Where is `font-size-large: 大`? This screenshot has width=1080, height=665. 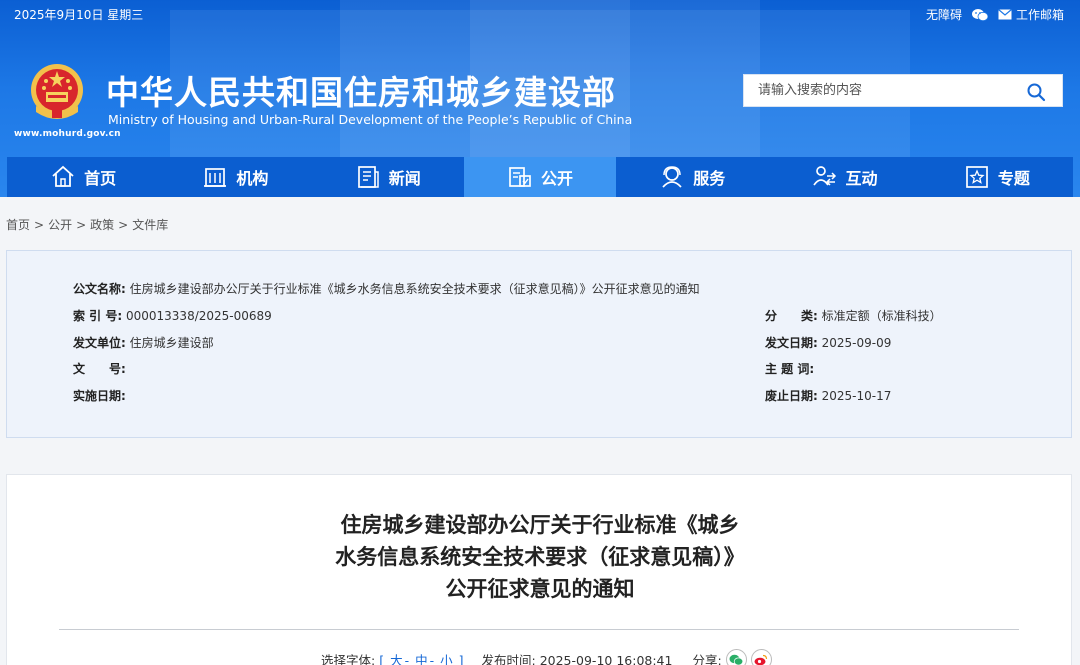 font-size-large: 大 is located at coordinates (396, 659).